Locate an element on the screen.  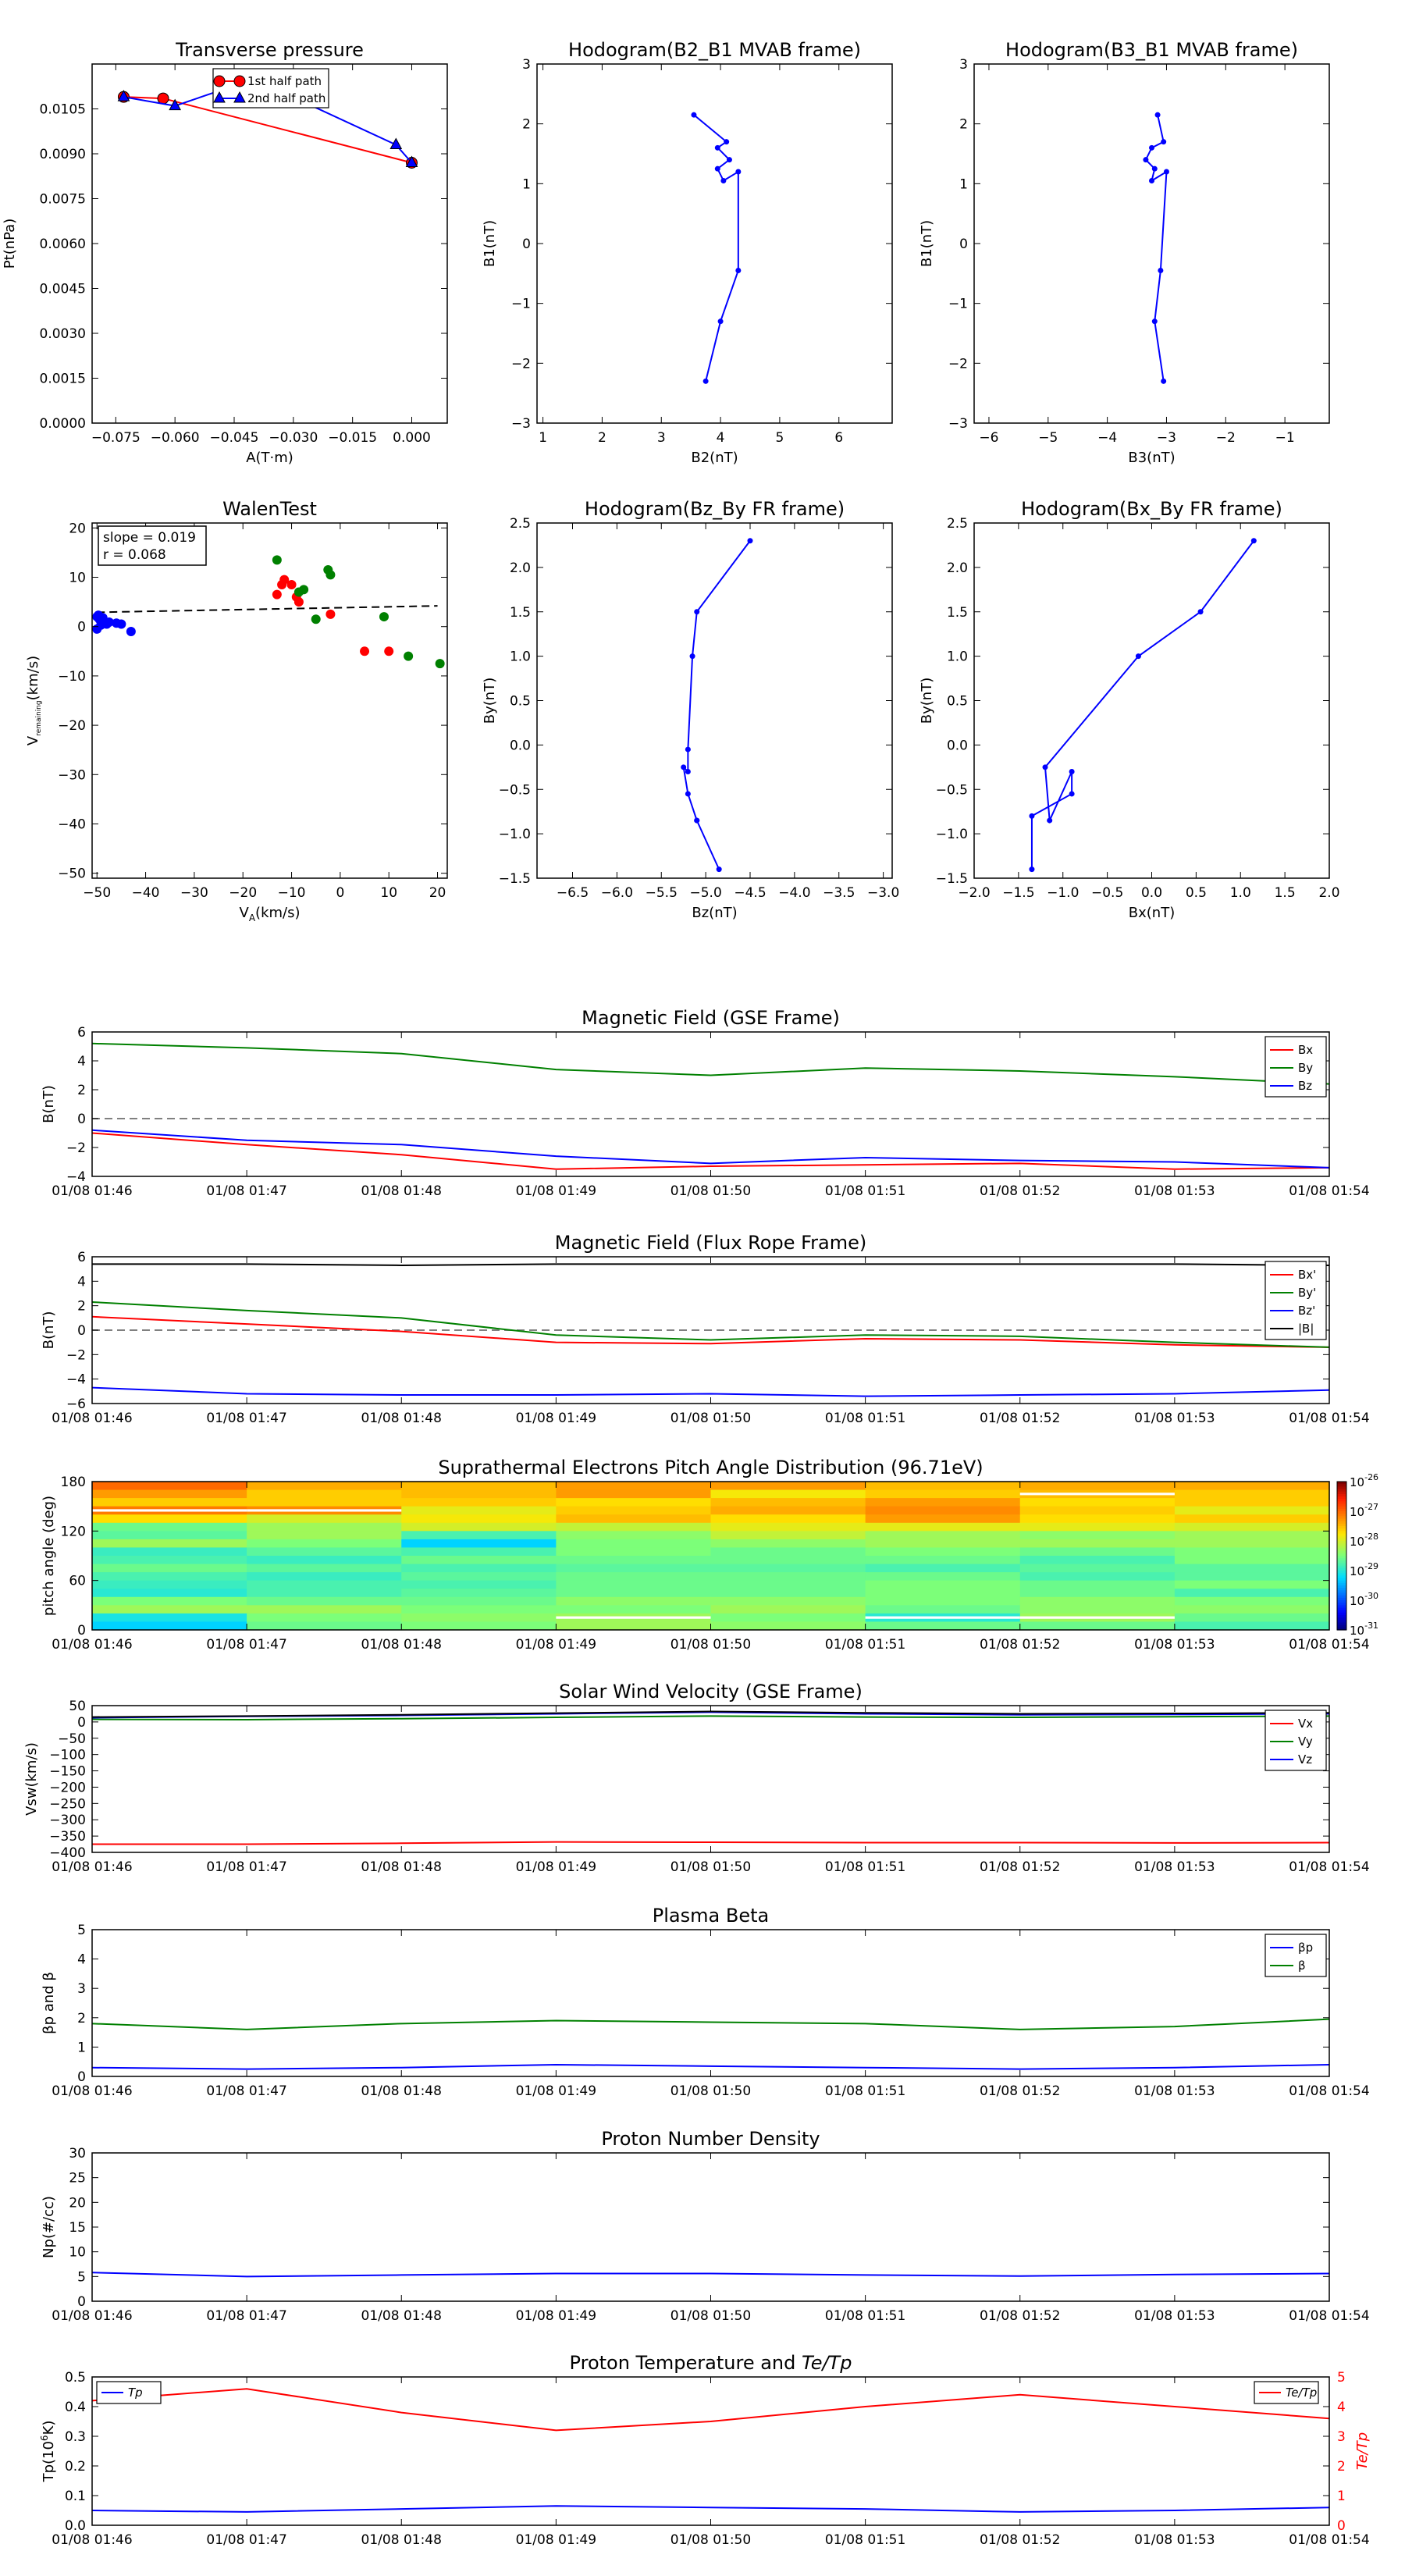
y-tick-label: 0.0015 is located at coordinates (63, 379).